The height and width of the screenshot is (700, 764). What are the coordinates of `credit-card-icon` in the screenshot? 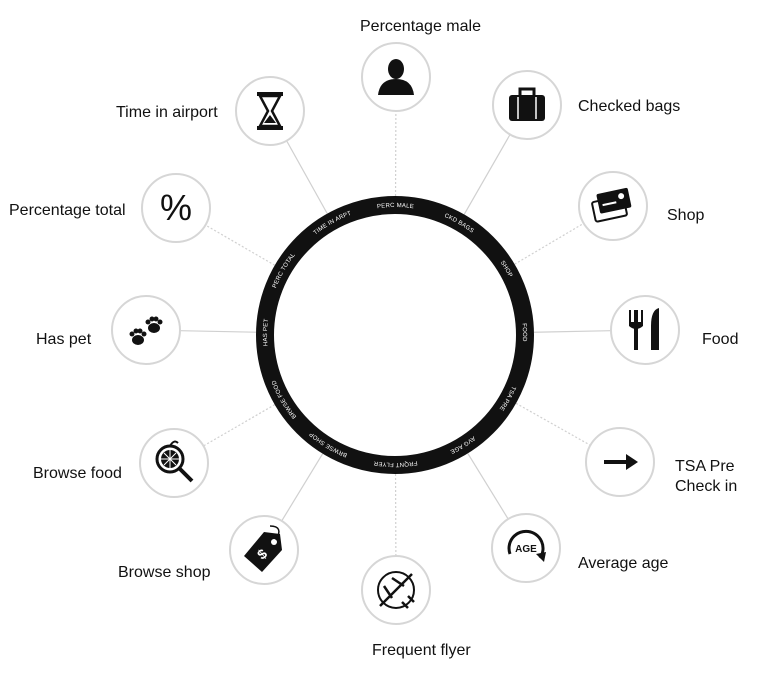 It's located at (613, 206).